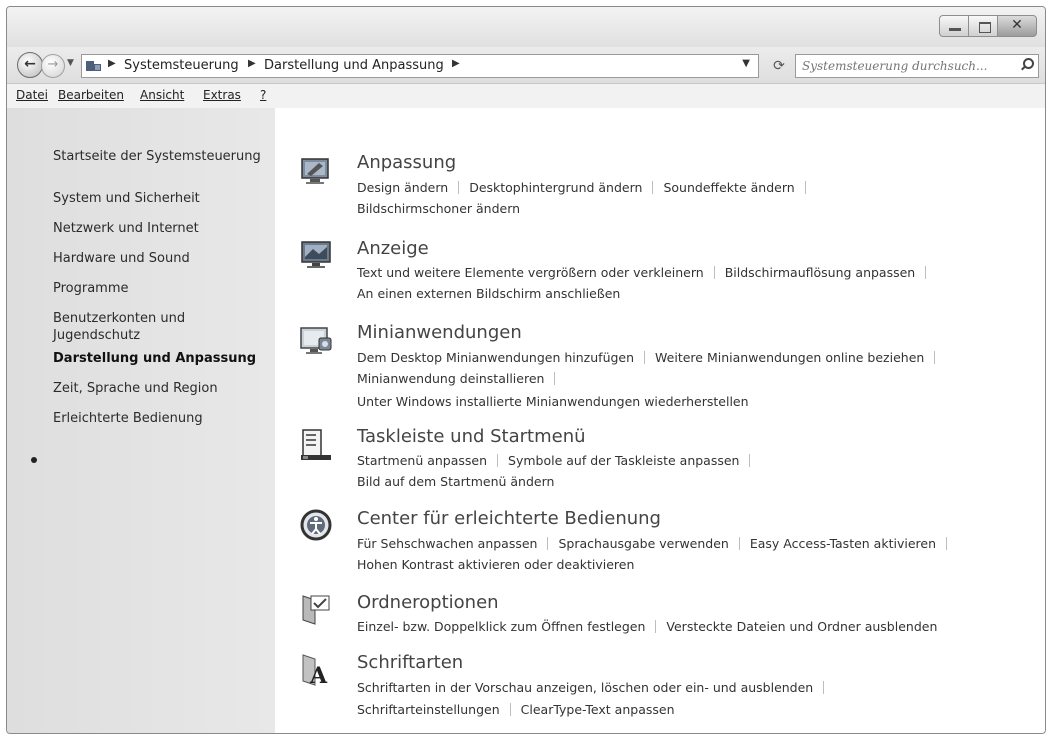 This screenshot has height=740, width=1053. I want to click on link-fuer-sehschwachen: Für Sehschwachen anpassen, so click(447, 543).